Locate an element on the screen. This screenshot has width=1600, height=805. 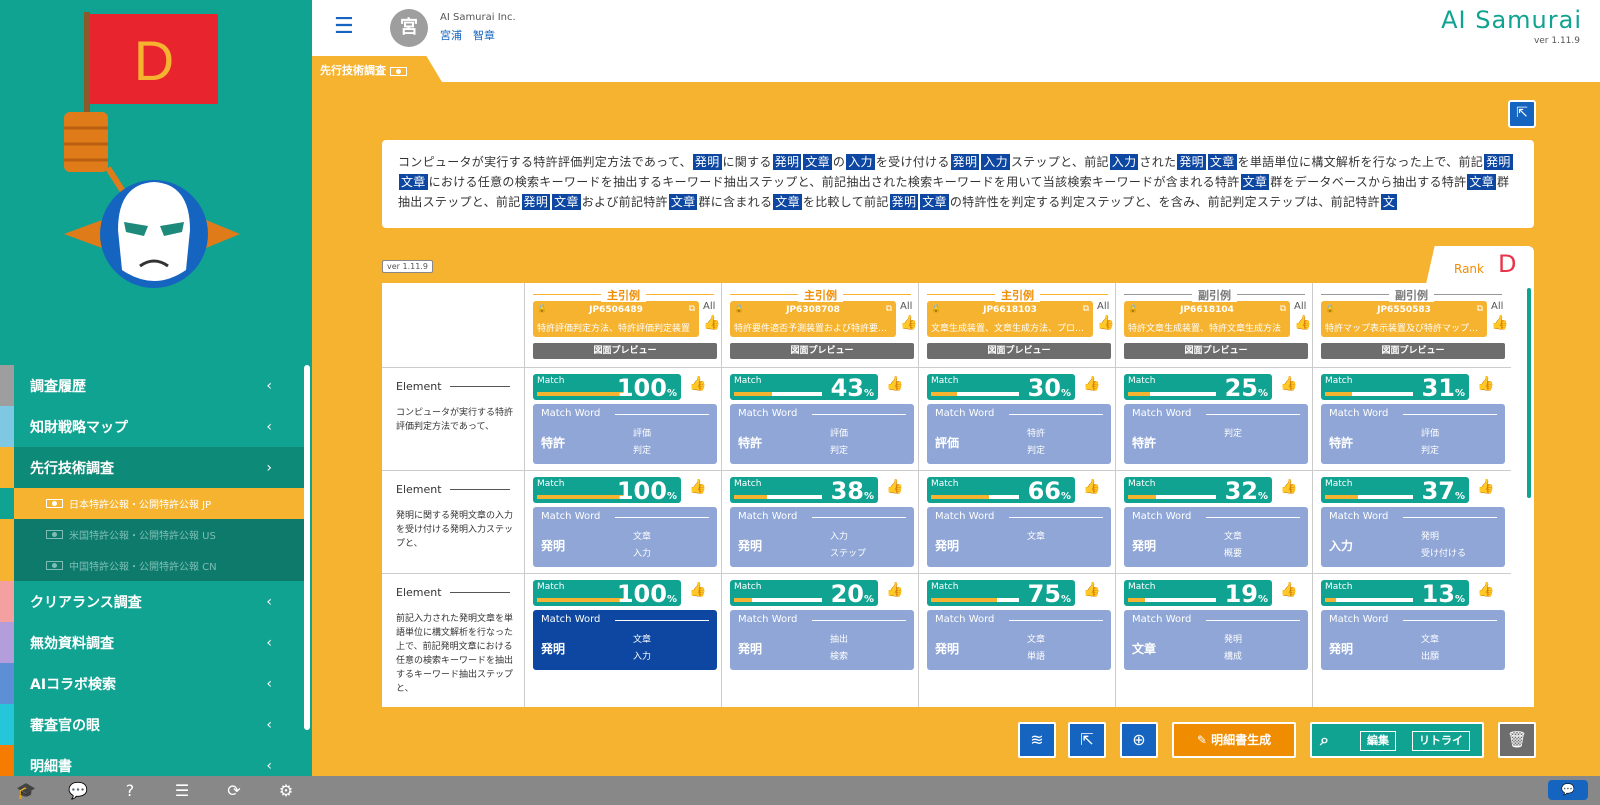
match-score: Match 43% is located at coordinates (804, 388).